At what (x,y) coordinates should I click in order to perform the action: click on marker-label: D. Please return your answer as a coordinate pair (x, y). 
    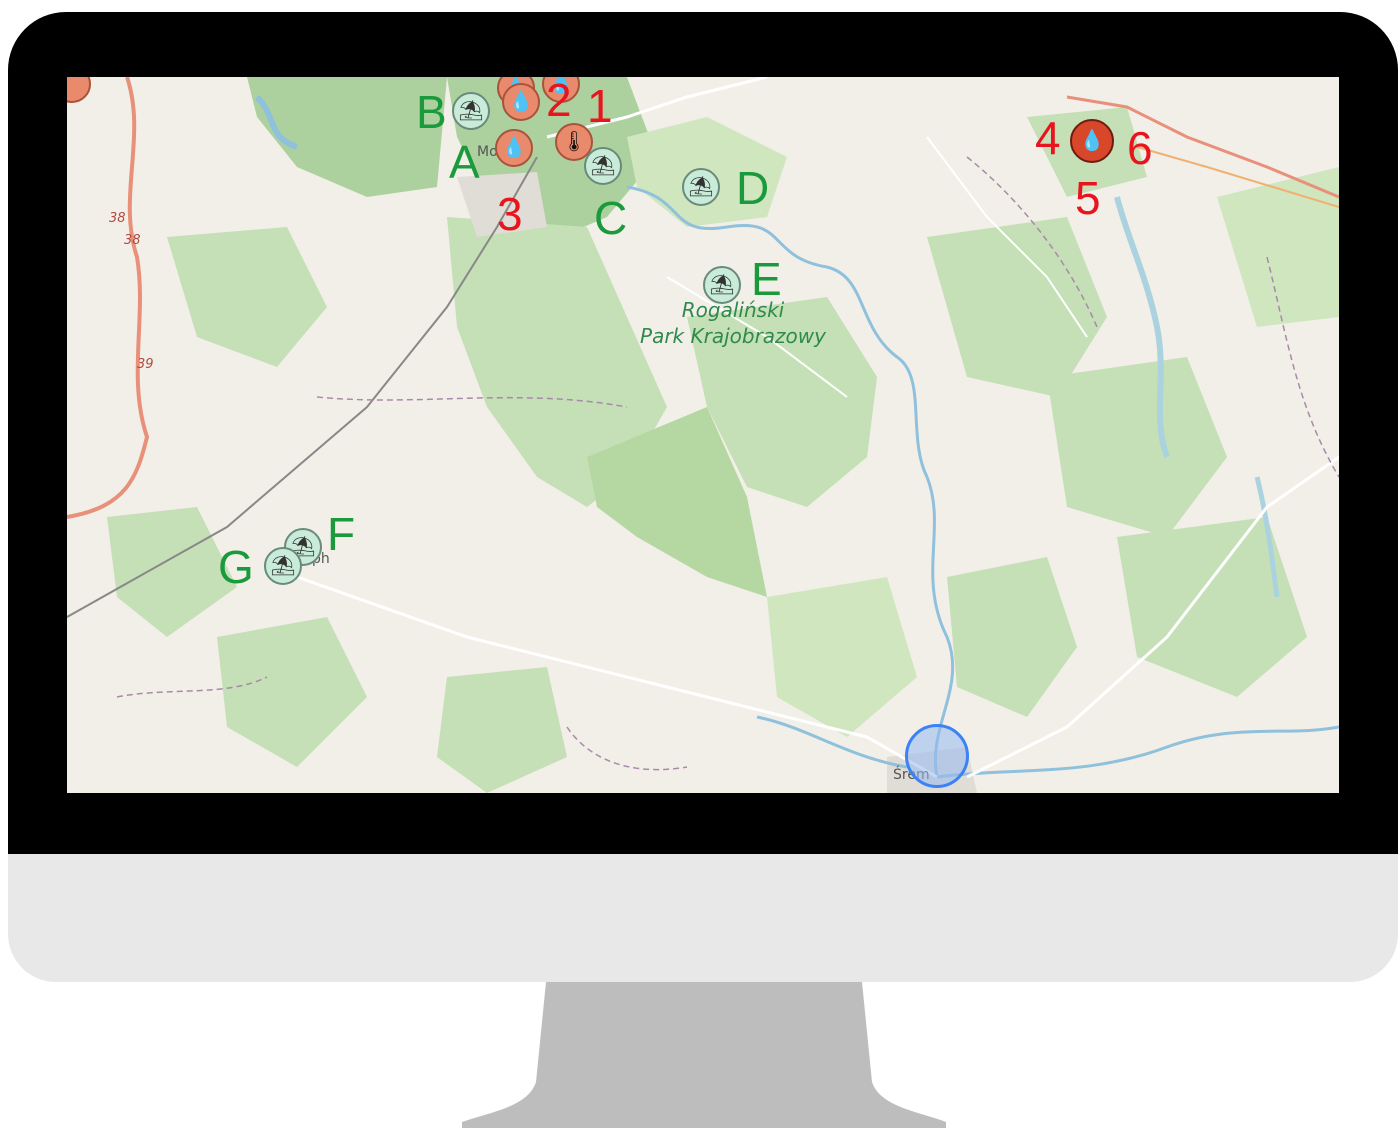
    Looking at the image, I should click on (753, 188).